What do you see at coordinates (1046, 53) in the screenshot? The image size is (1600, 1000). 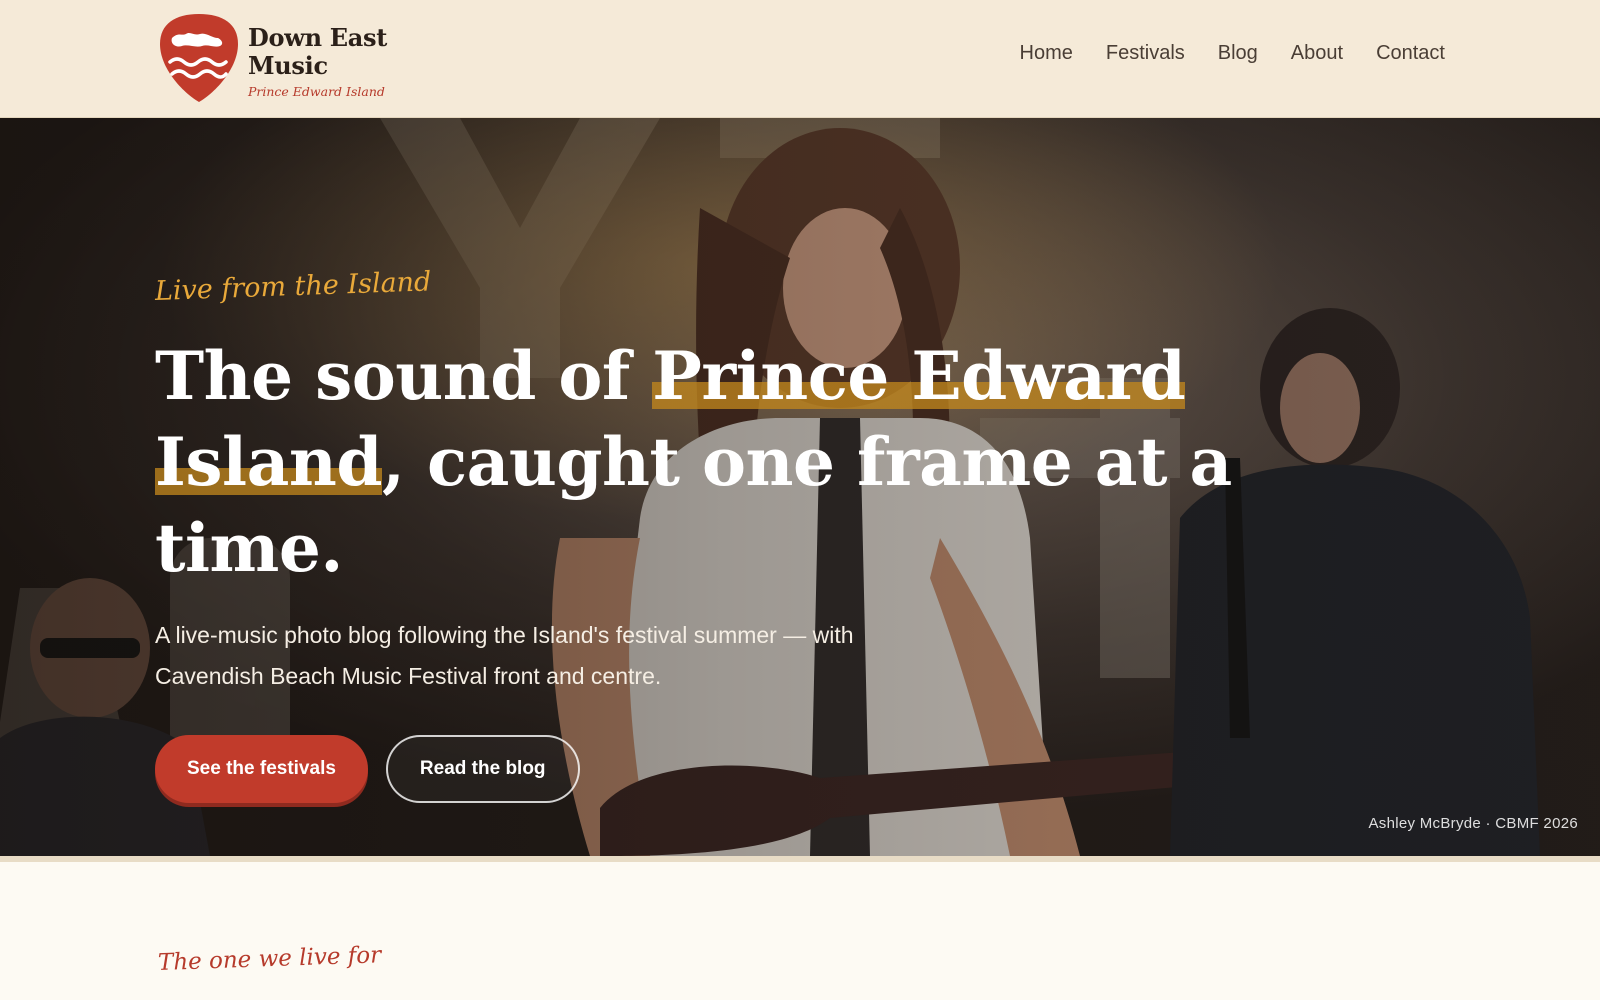 I see `nav-item-home: Home` at bounding box center [1046, 53].